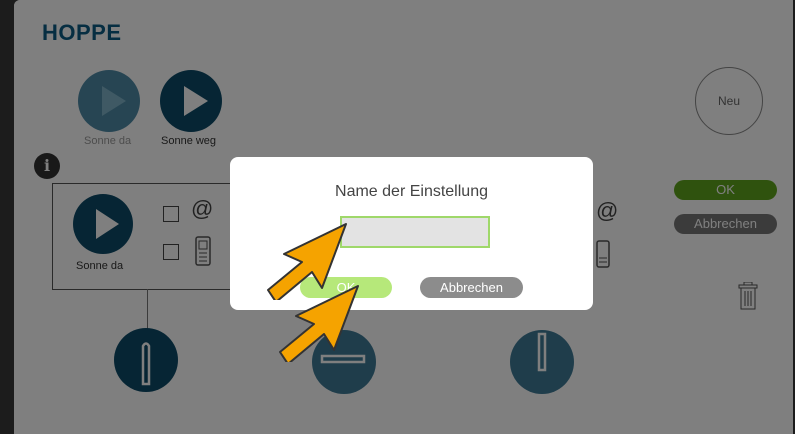 The image size is (795, 434). Describe the element at coordinates (411, 191) in the screenshot. I see `dialog-title: Name der Einstellung` at that location.